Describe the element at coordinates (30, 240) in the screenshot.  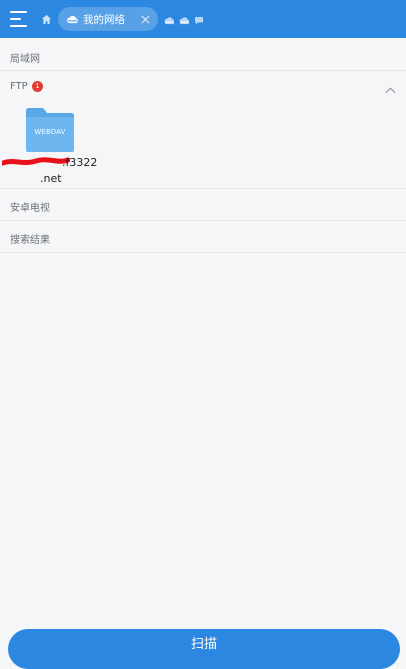
I see `section-search-results-label: 搜索结果` at that location.